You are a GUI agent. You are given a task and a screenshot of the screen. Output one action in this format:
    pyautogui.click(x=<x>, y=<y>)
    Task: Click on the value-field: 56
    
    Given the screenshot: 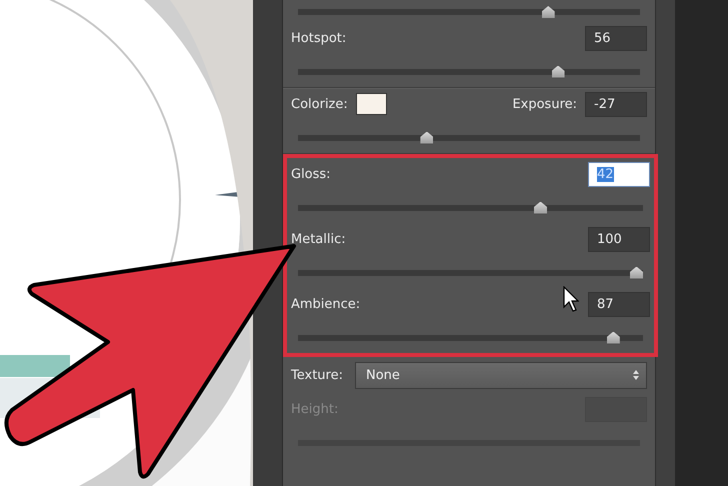 What is the action you would take?
    pyautogui.click(x=616, y=38)
    